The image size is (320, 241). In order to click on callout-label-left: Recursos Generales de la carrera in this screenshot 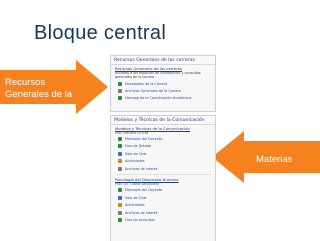, I will do `click(39, 94)`.